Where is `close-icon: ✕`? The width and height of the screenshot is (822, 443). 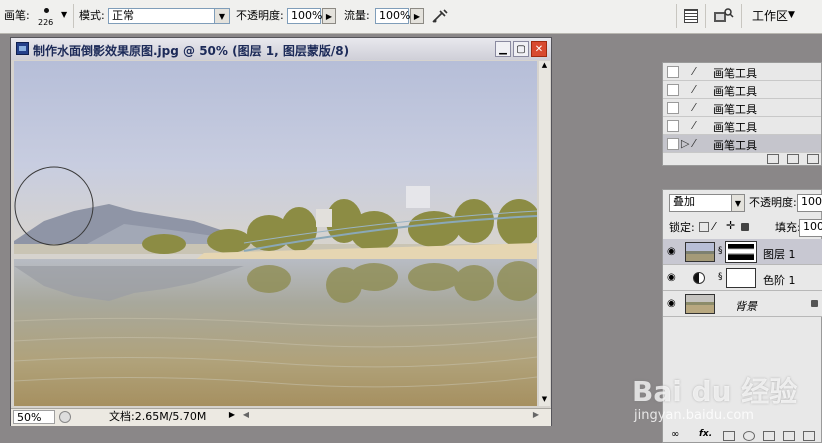 close-icon: ✕ is located at coordinates (539, 49).